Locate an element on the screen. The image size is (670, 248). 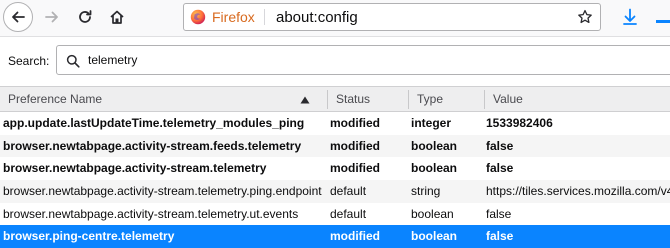
address-bar: Firefox about:config is located at coordinates (392, 17).